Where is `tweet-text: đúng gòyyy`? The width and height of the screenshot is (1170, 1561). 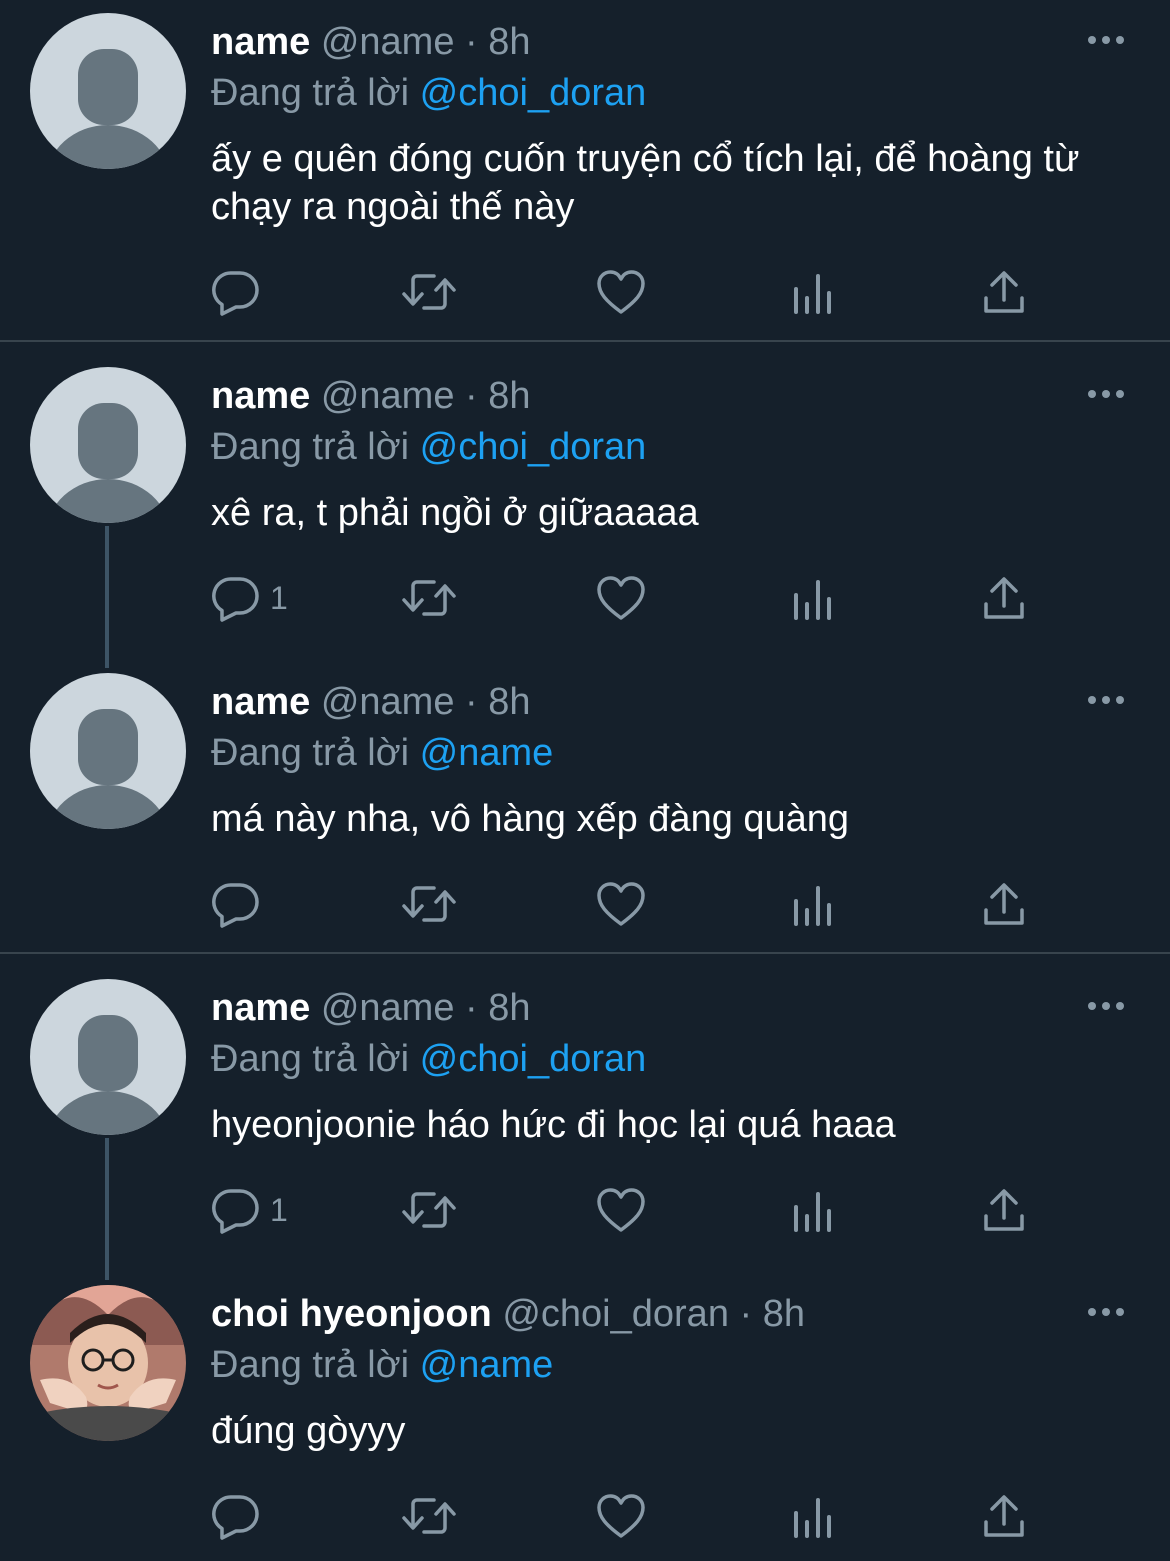 tweet-text: đúng gòyyy is located at coordinates (308, 1431).